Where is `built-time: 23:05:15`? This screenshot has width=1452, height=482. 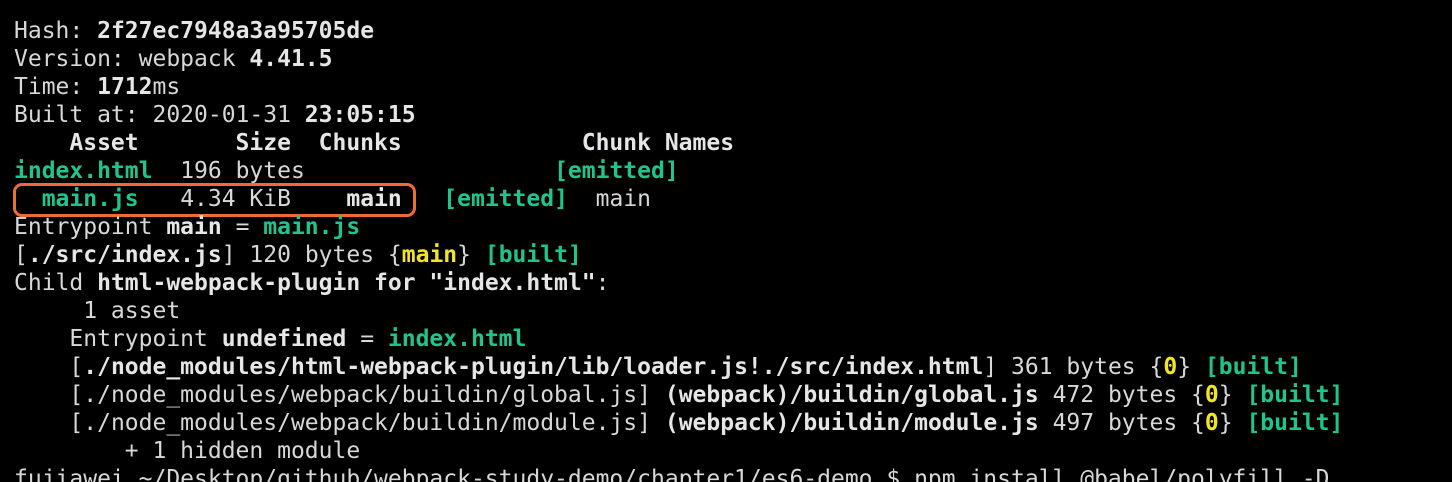
built-time: 23:05:15 is located at coordinates (360, 115).